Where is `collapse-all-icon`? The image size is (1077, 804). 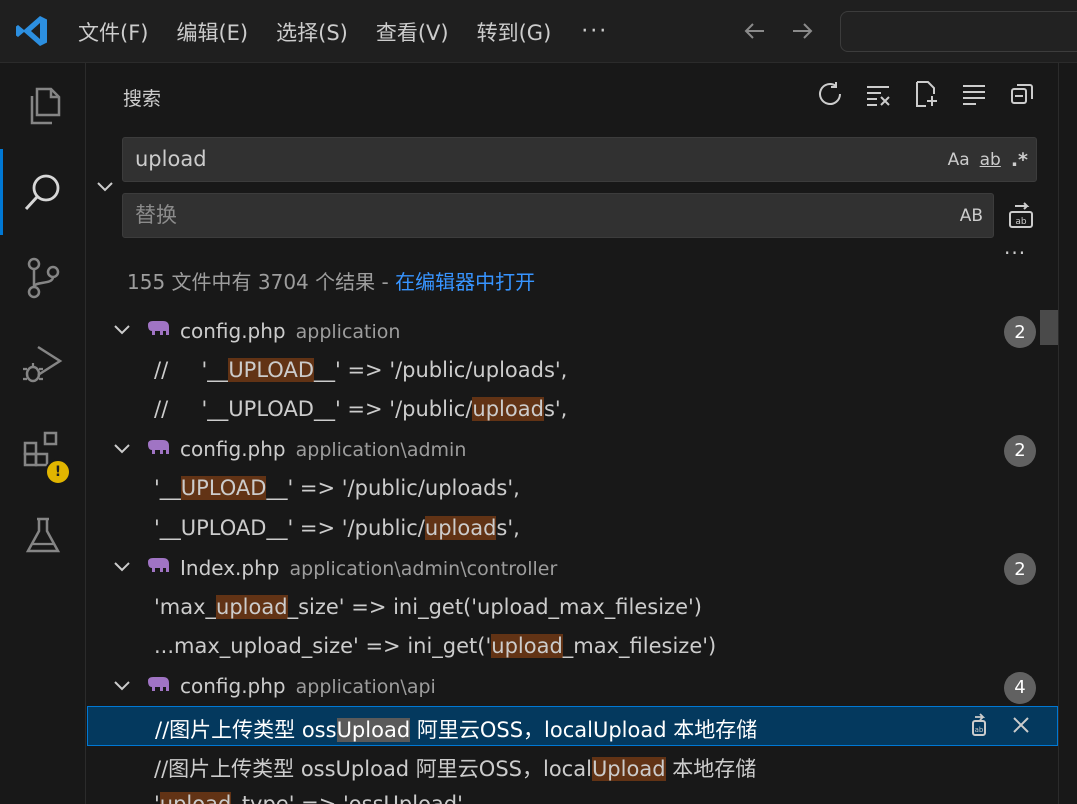
collapse-all-icon is located at coordinates (1022, 94).